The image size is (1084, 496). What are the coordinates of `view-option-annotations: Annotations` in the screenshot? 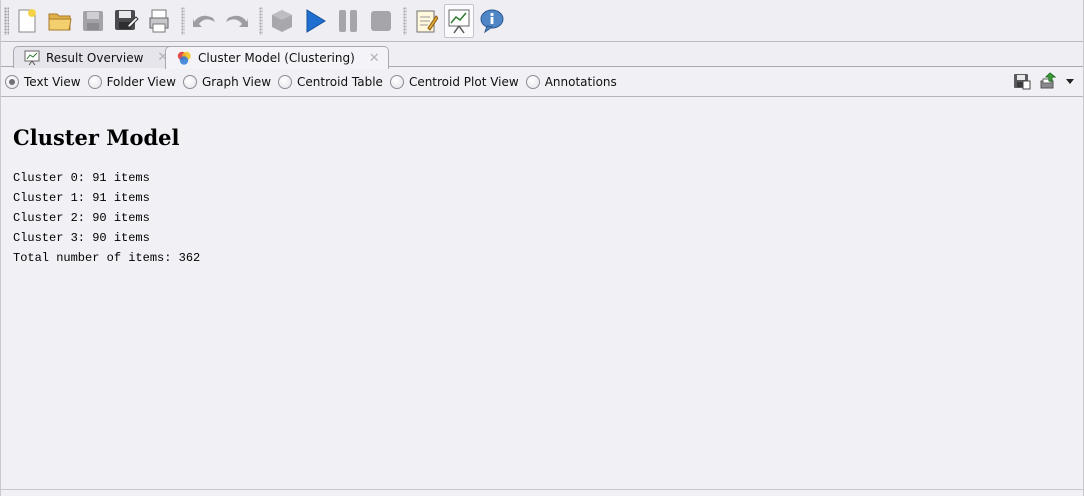 It's located at (571, 82).